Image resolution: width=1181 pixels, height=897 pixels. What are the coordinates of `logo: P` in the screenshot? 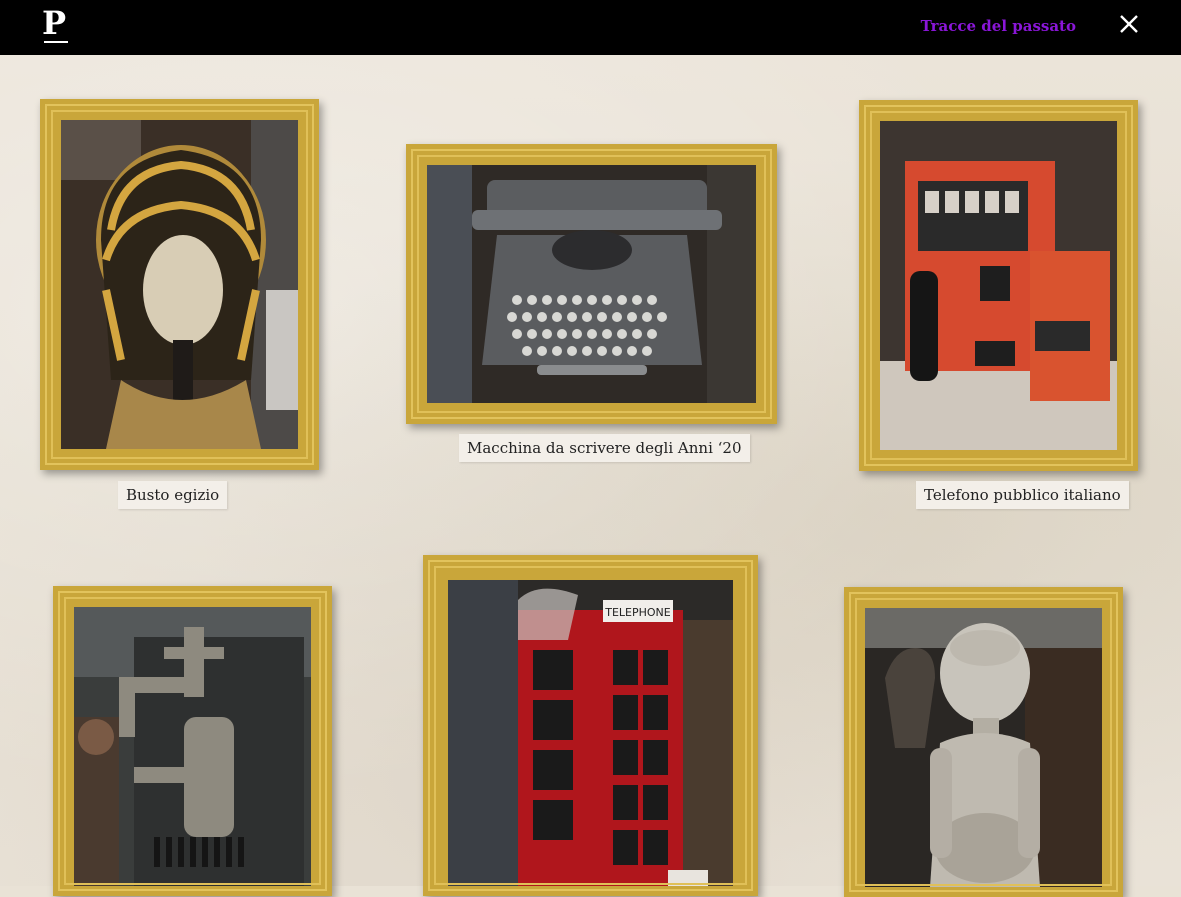 It's located at (57, 26).